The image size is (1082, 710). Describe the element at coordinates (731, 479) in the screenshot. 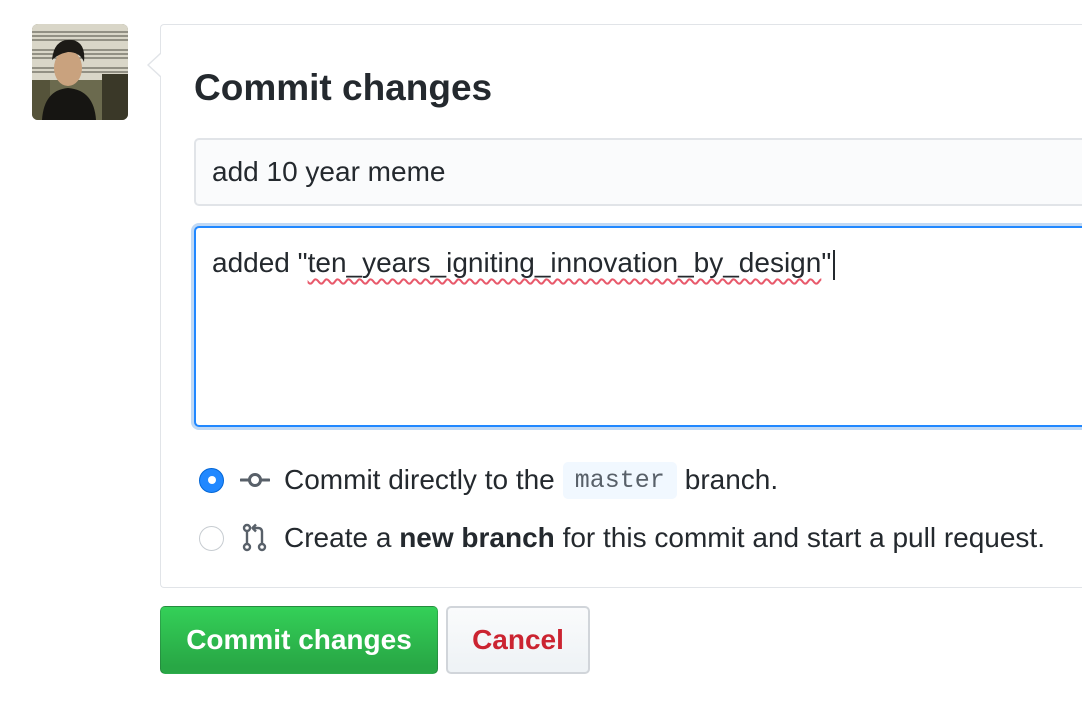

I see `commit-directly-suffix: branch.` at that location.